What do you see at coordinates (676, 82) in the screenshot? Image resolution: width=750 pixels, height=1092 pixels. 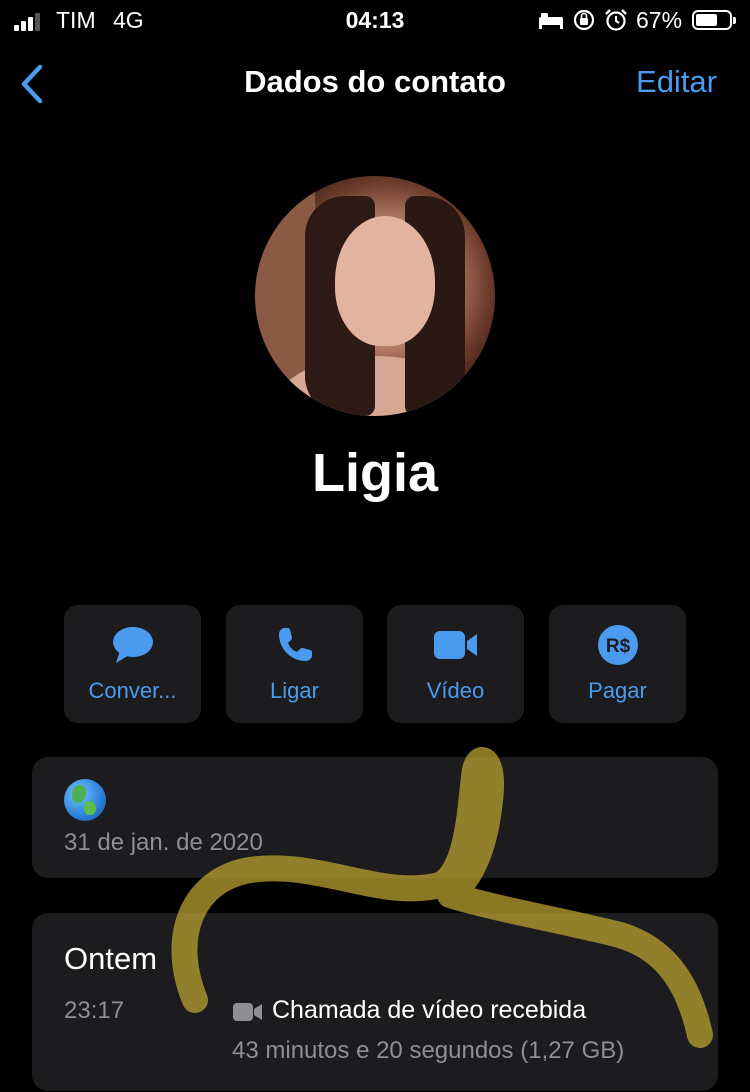 I see `edit-button: Editar` at bounding box center [676, 82].